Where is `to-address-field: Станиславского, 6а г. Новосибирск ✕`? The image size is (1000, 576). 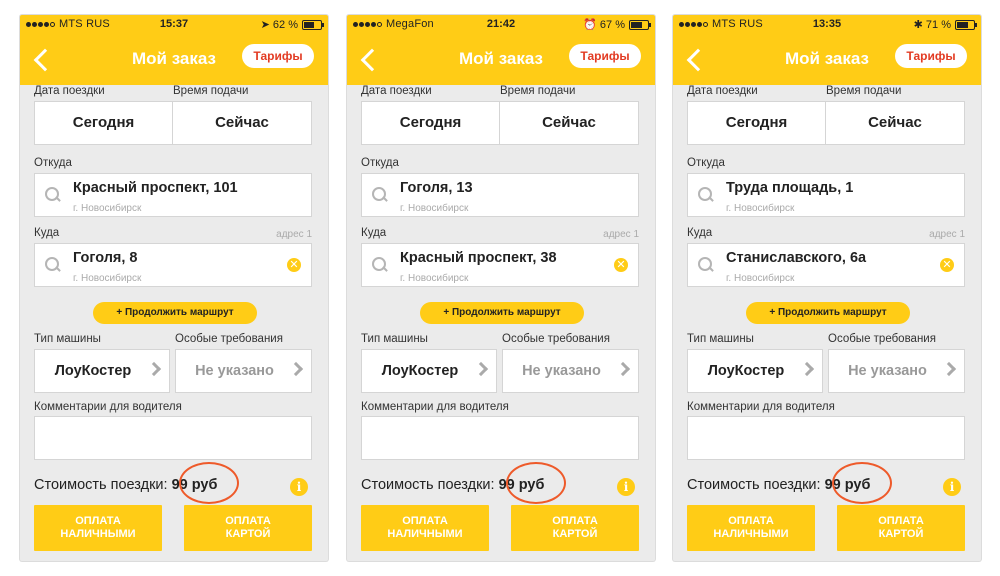
to-address-field: Станиславского, 6а г. Новосибирск ✕ is located at coordinates (826, 265).